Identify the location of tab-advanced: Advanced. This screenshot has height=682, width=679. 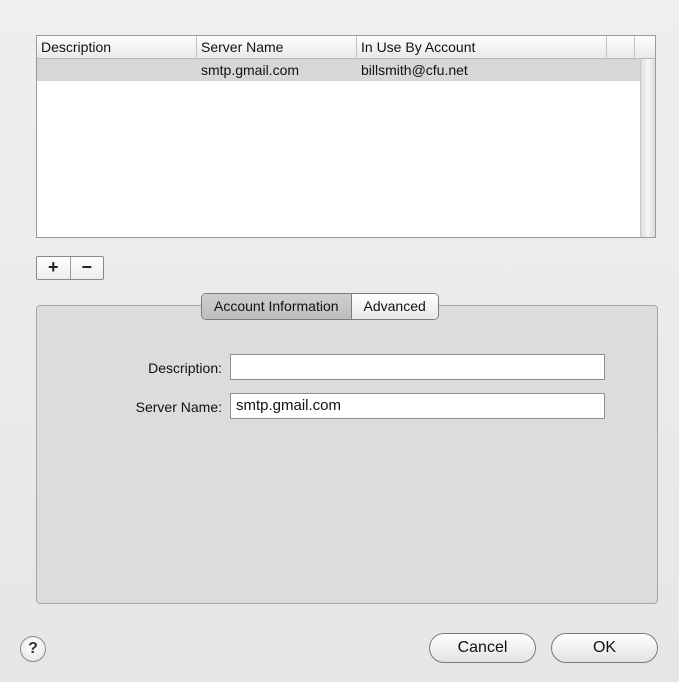
(394, 306).